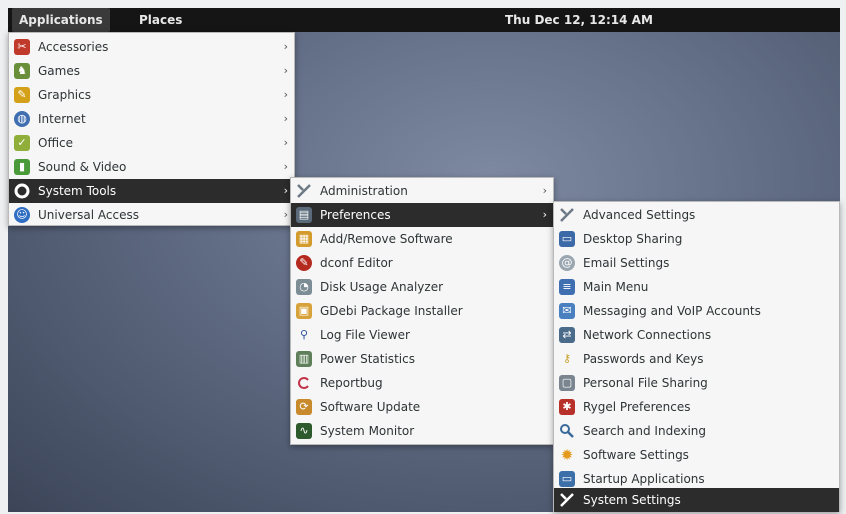 This screenshot has width=846, height=514. I want to click on rygel-preferences-icon: ✱, so click(567, 407).